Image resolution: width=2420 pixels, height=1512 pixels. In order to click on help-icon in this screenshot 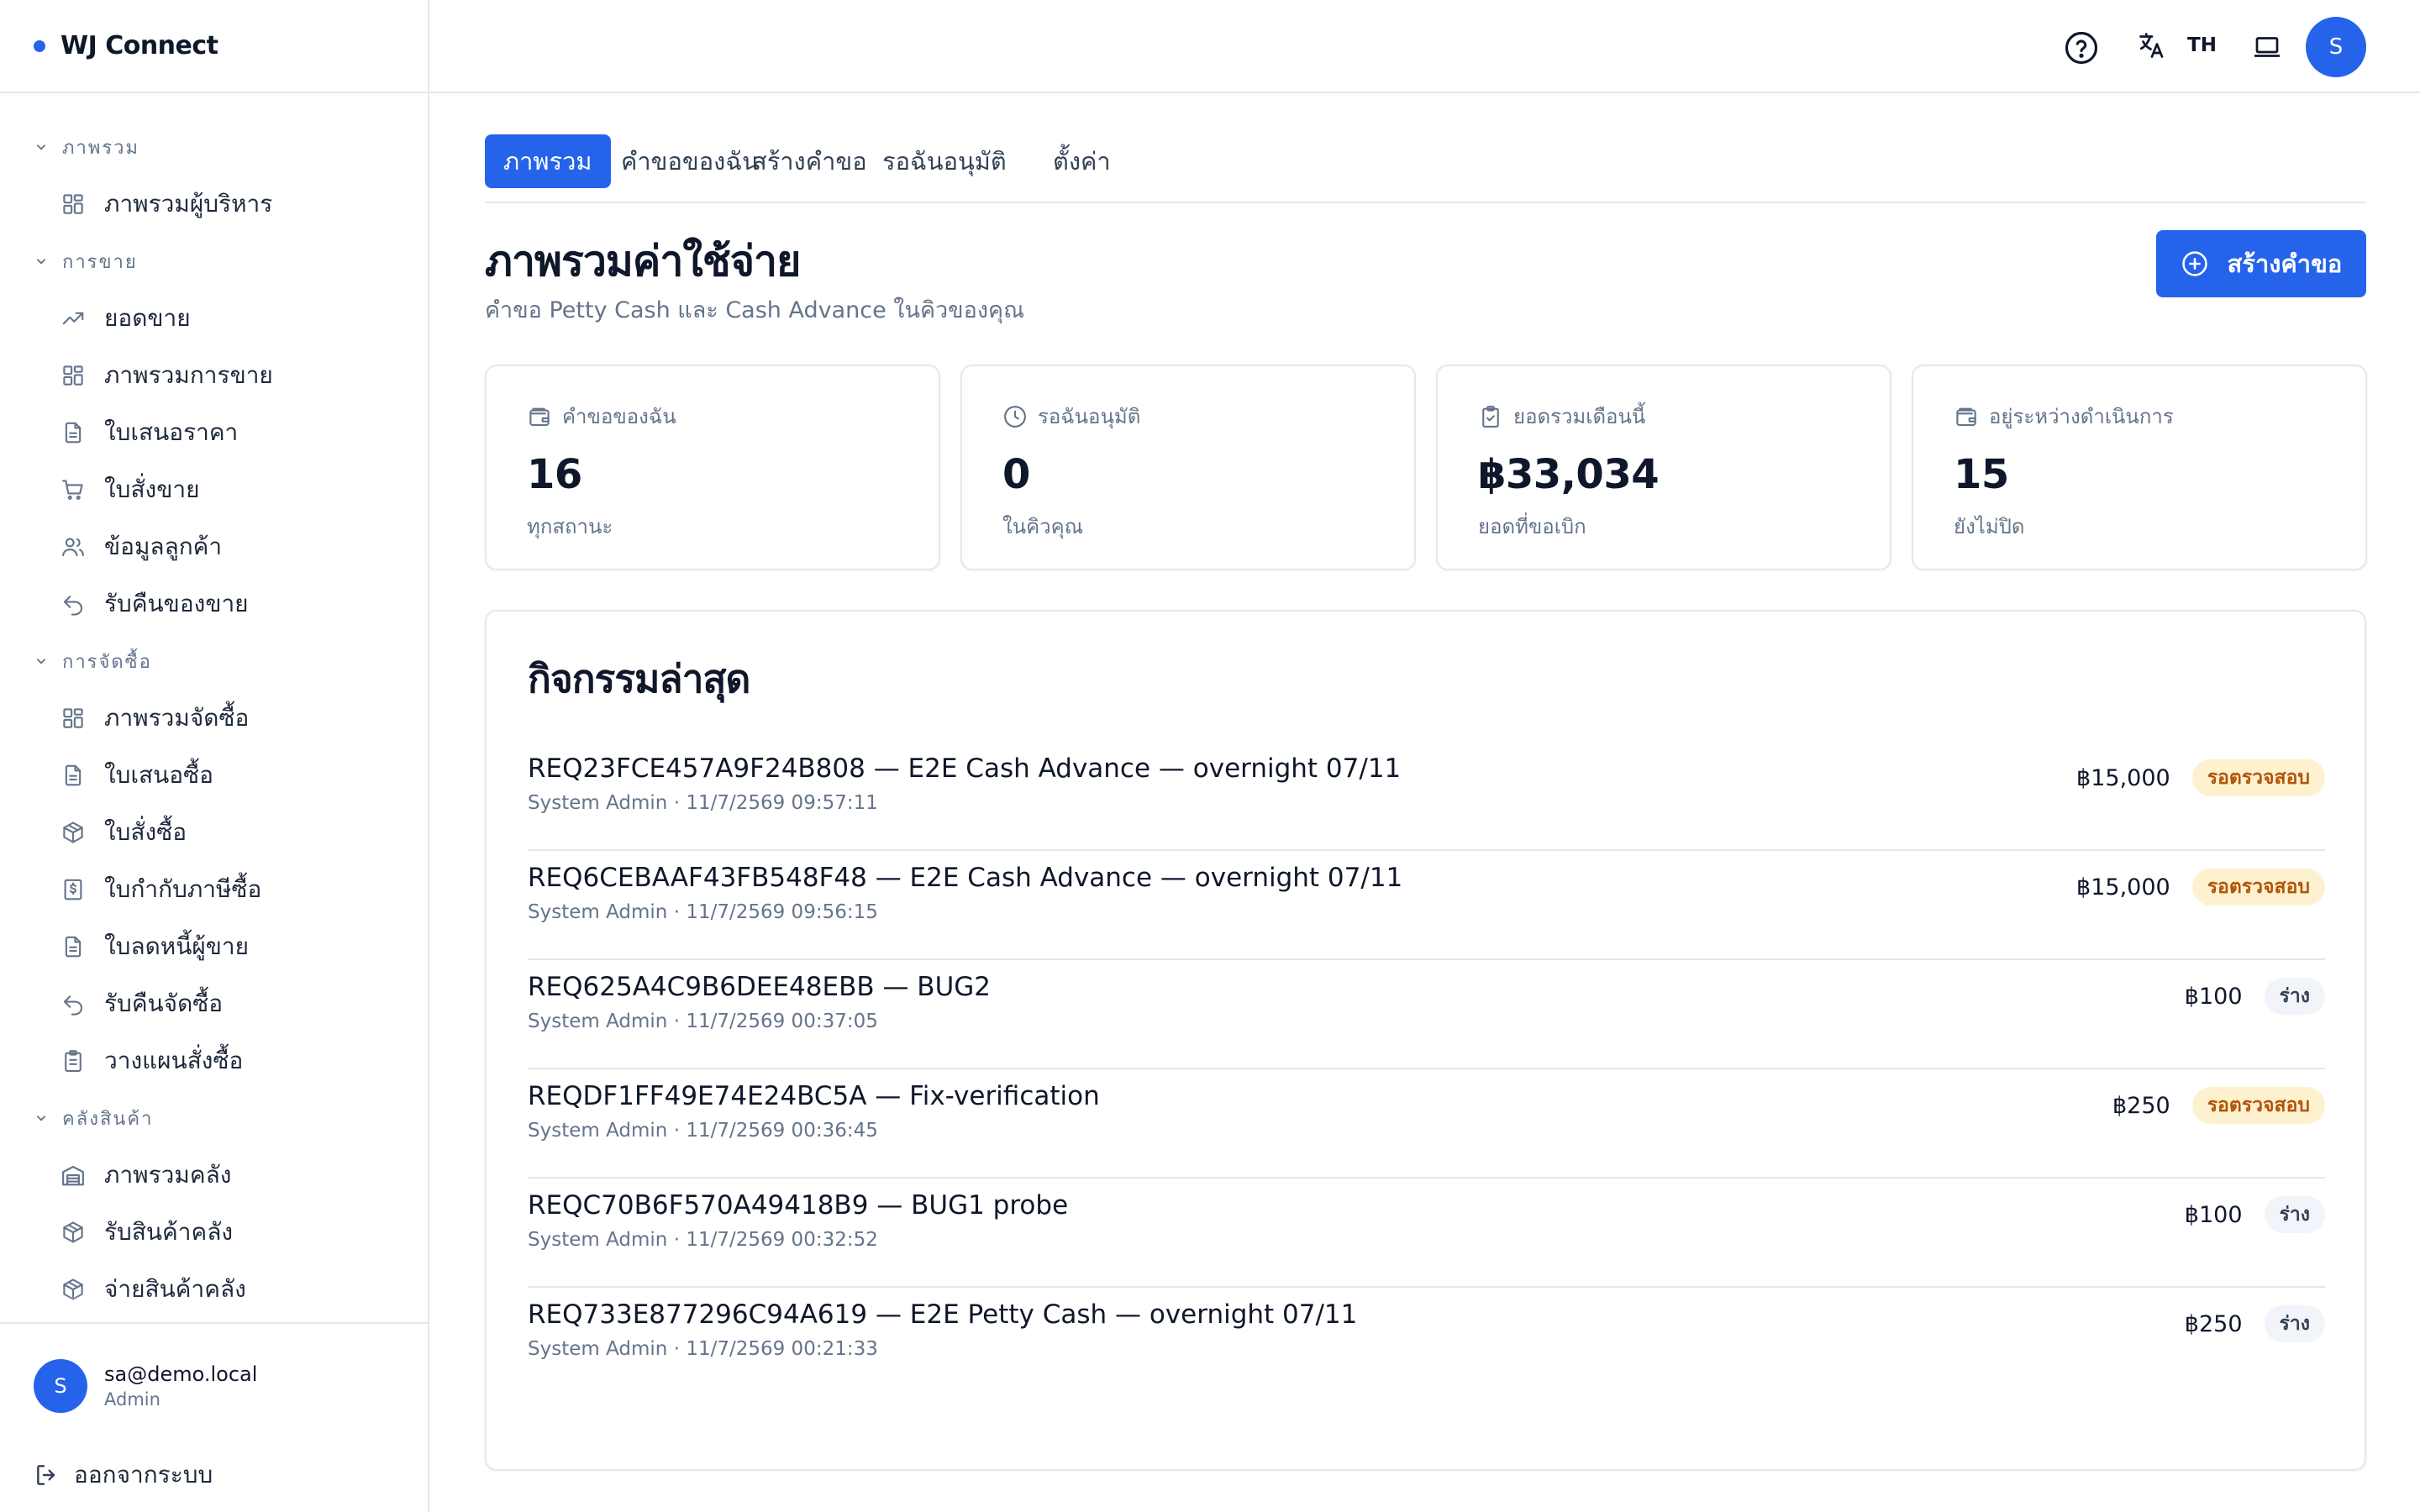, I will do `click(2082, 48)`.